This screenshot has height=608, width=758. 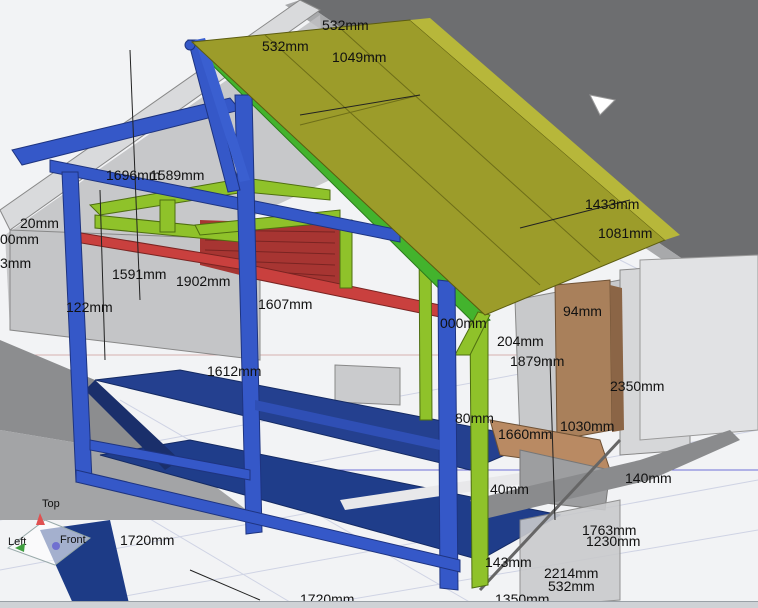 I want to click on view-cube-top-label: Top, so click(x=51, y=504).